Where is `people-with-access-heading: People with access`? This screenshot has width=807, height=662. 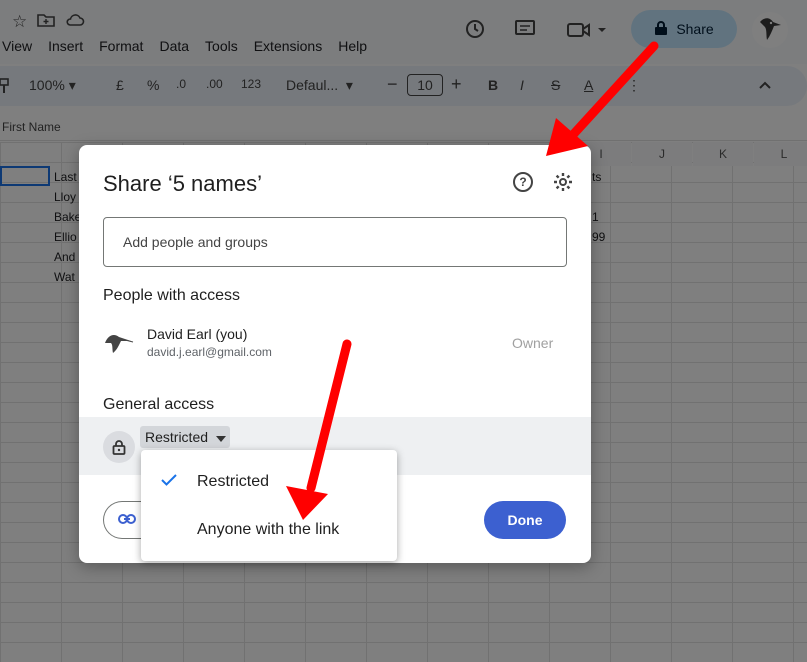 people-with-access-heading: People with access is located at coordinates (171, 295).